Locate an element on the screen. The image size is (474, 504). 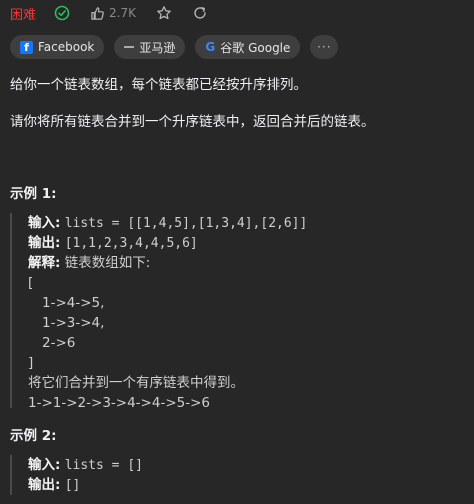
facebook-icon: f is located at coordinates (26, 47).